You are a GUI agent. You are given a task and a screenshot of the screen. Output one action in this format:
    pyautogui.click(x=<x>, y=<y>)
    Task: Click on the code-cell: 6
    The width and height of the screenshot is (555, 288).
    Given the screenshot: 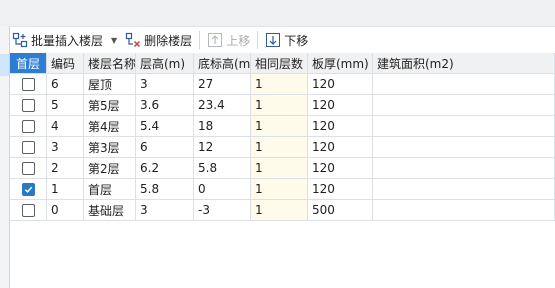 What is the action you would take?
    pyautogui.click(x=65, y=84)
    